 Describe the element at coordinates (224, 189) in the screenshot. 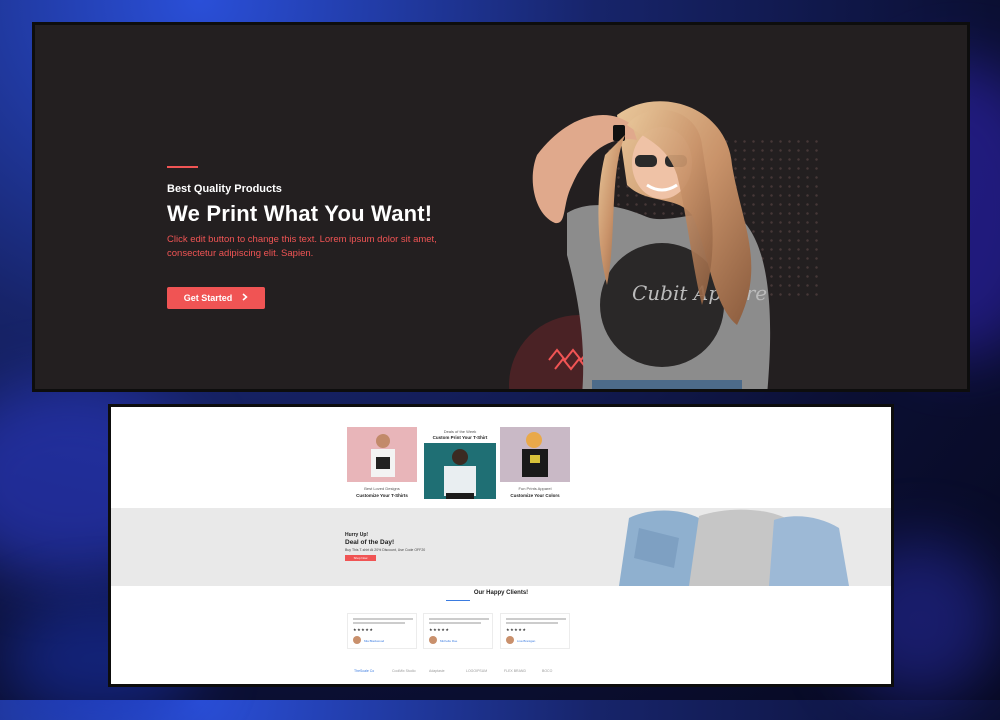

I see `hero-eyebrow: Best Quality Products` at that location.